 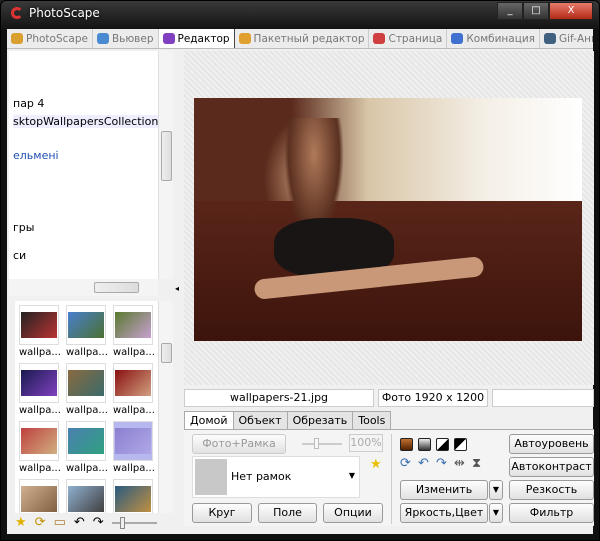 I want to click on close-button: X, so click(x=571, y=11).